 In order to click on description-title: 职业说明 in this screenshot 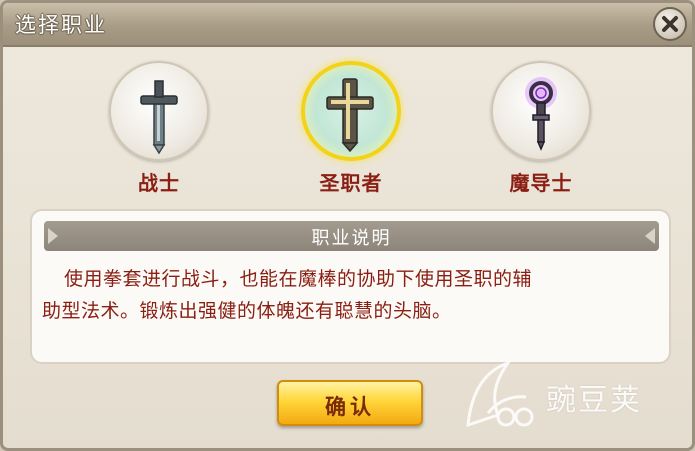, I will do `click(351, 238)`.